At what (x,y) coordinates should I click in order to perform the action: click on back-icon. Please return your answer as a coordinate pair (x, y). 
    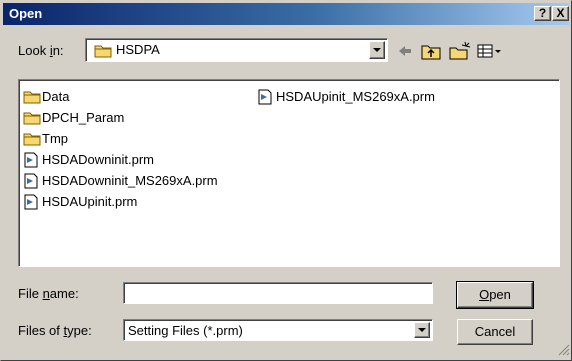
    Looking at the image, I should click on (405, 51).